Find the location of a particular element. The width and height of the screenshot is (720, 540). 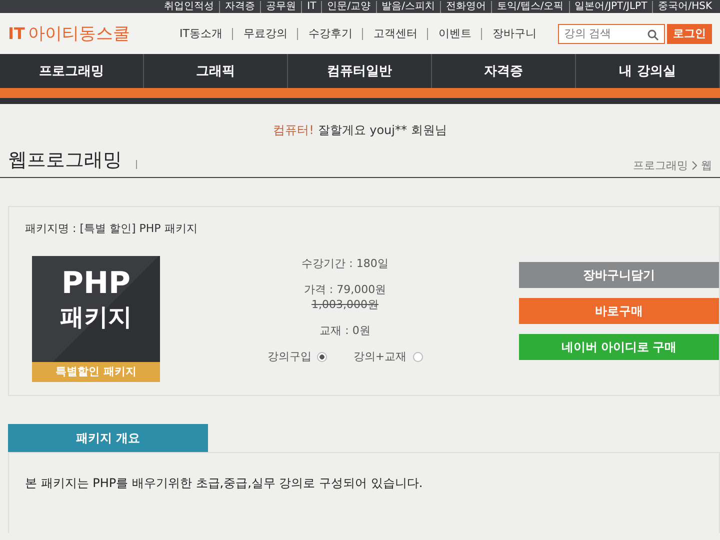

header-link: 고객센터 is located at coordinates (390, 34).